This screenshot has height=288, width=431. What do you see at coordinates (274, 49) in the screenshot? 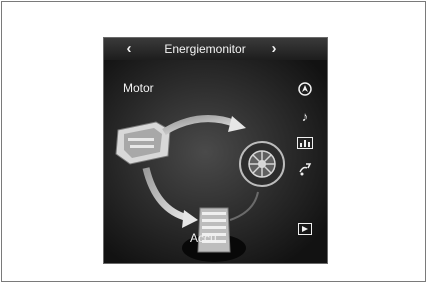
I see `chevron-right-icon: ›` at bounding box center [274, 49].